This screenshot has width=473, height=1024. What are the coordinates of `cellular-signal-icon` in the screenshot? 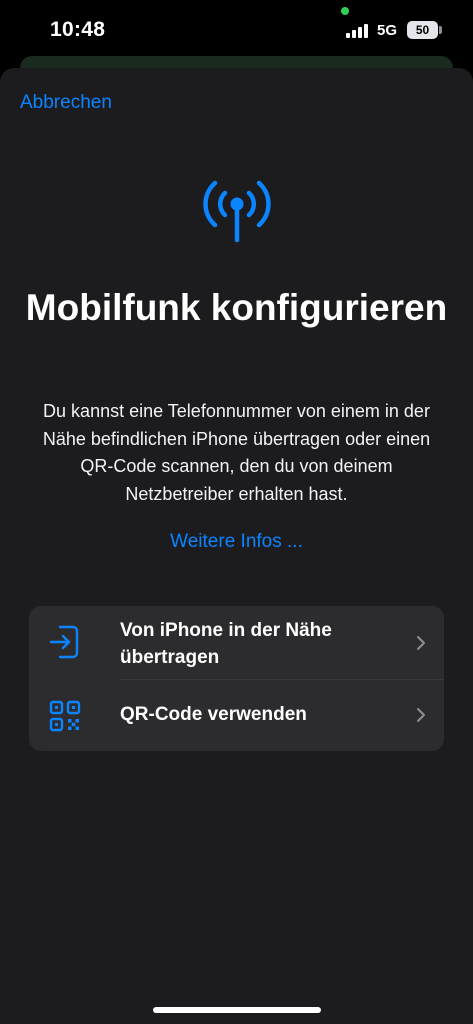 It's located at (357, 31).